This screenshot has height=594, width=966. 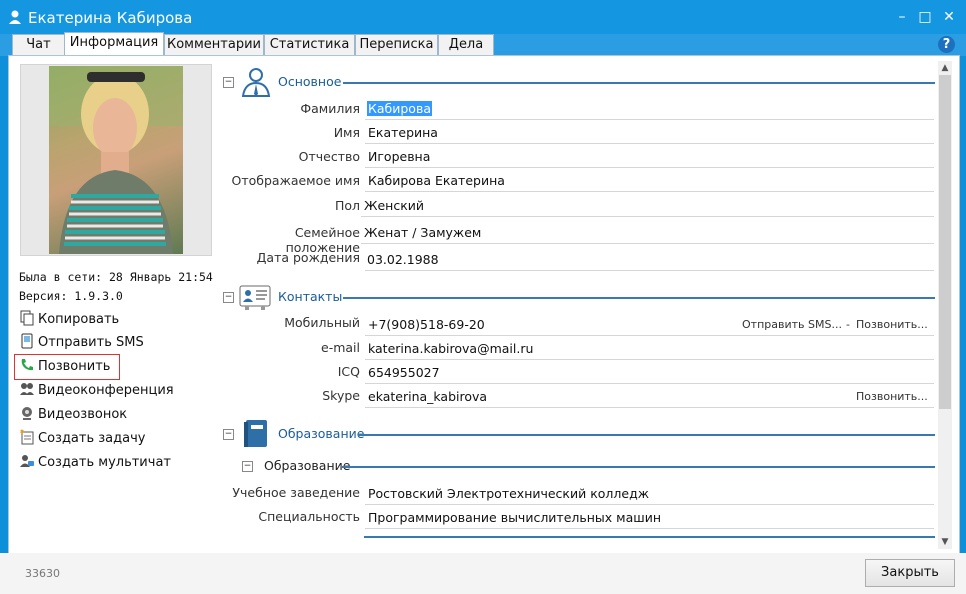 What do you see at coordinates (255, 297) in the screenshot?
I see `contact-card-icon` at bounding box center [255, 297].